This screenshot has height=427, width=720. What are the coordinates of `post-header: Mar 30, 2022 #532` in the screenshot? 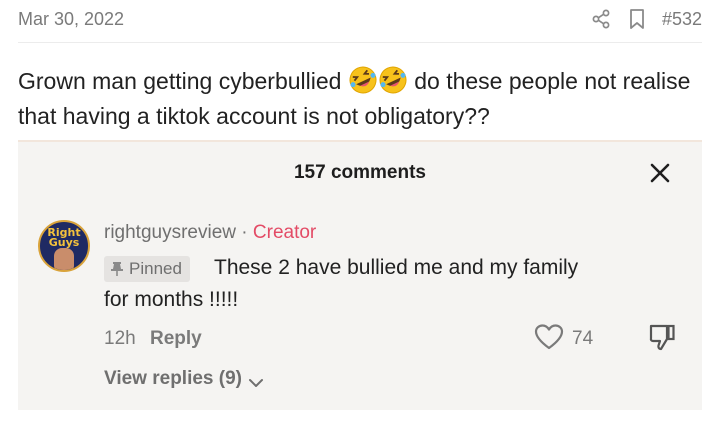 It's located at (360, 21).